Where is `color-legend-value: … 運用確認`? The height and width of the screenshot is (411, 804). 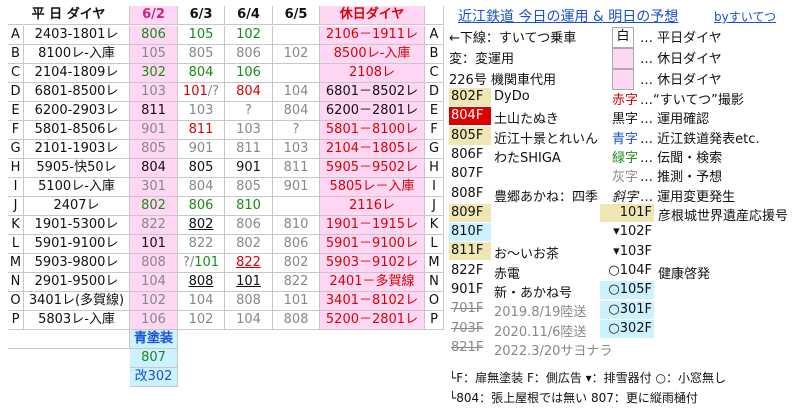 color-legend-value: … 運用確認 is located at coordinates (675, 120).